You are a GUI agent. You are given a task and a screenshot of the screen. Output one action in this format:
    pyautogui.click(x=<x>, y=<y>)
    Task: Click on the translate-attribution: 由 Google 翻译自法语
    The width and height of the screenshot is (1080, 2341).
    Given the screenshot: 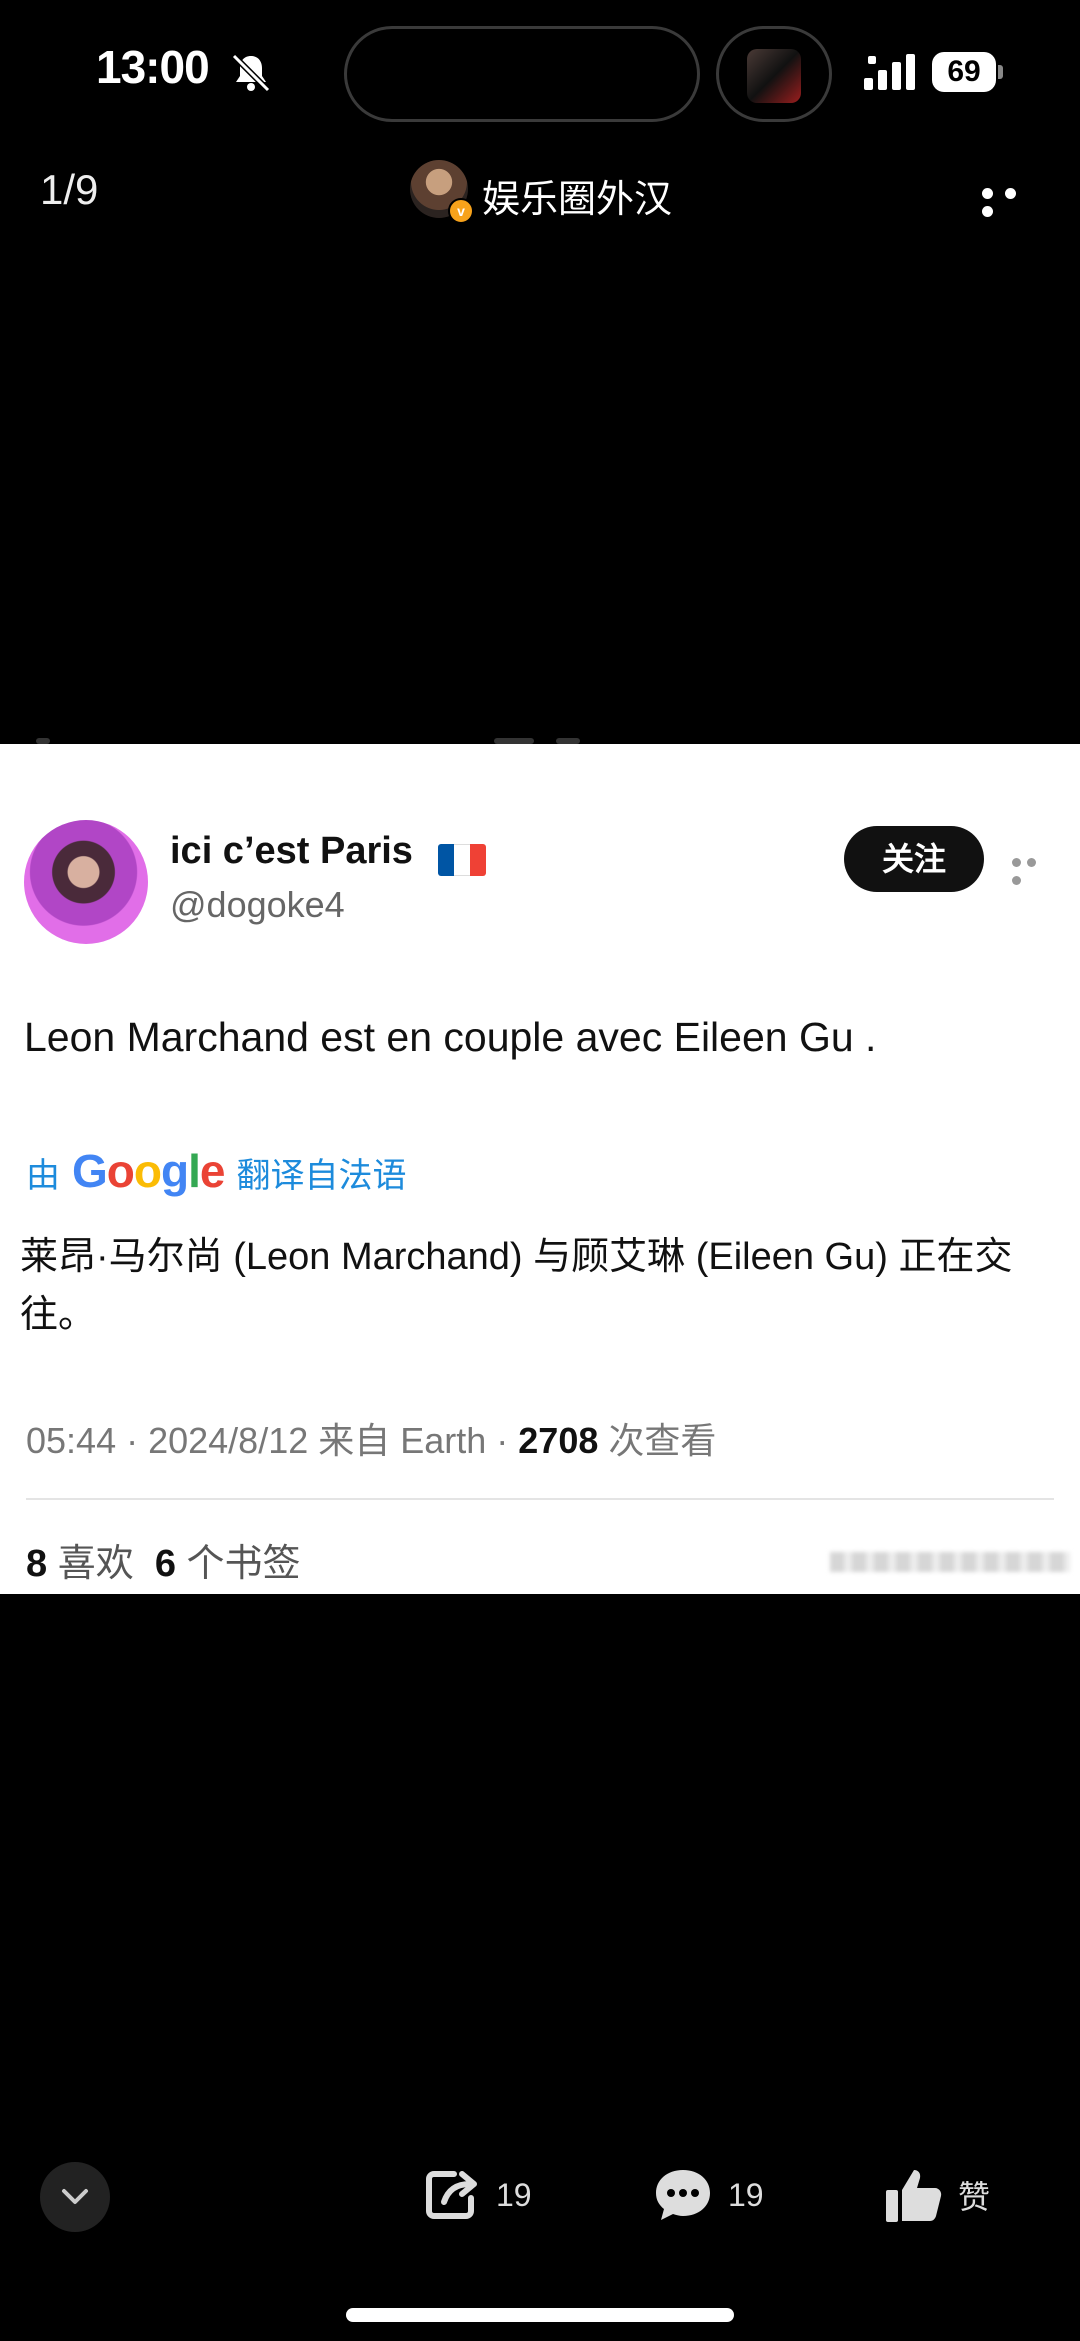 What is the action you would take?
    pyautogui.click(x=216, y=1171)
    